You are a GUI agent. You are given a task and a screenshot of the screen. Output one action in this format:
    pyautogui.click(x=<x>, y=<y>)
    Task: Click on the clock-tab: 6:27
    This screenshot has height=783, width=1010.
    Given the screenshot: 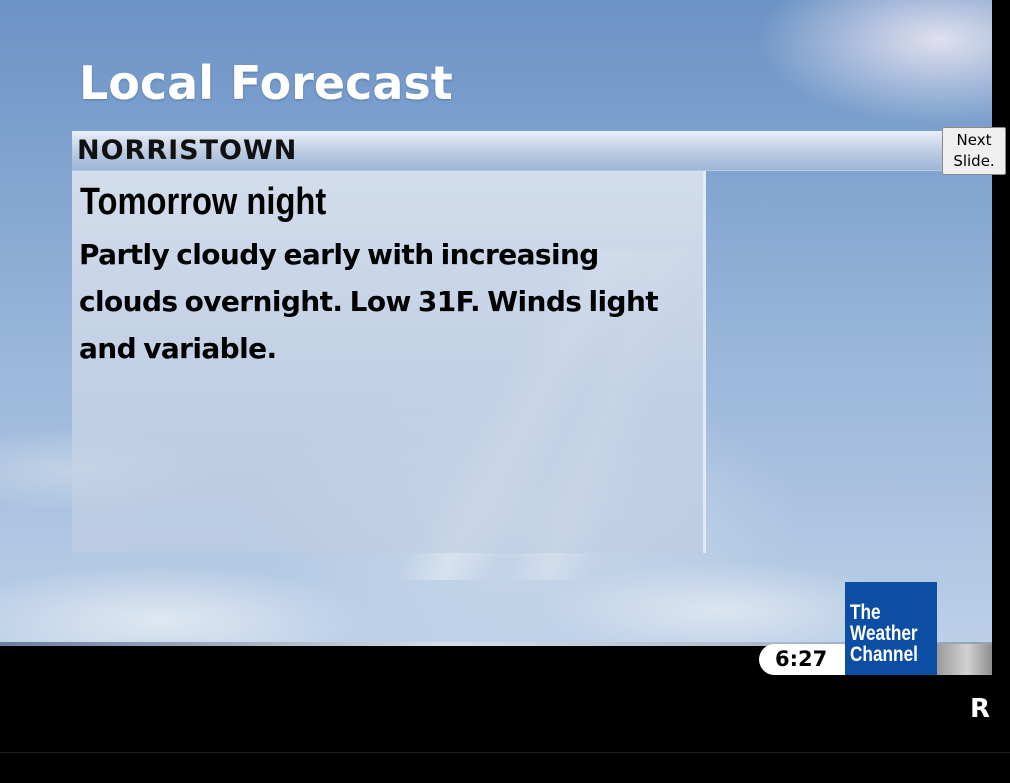 What is the action you would take?
    pyautogui.click(x=803, y=659)
    